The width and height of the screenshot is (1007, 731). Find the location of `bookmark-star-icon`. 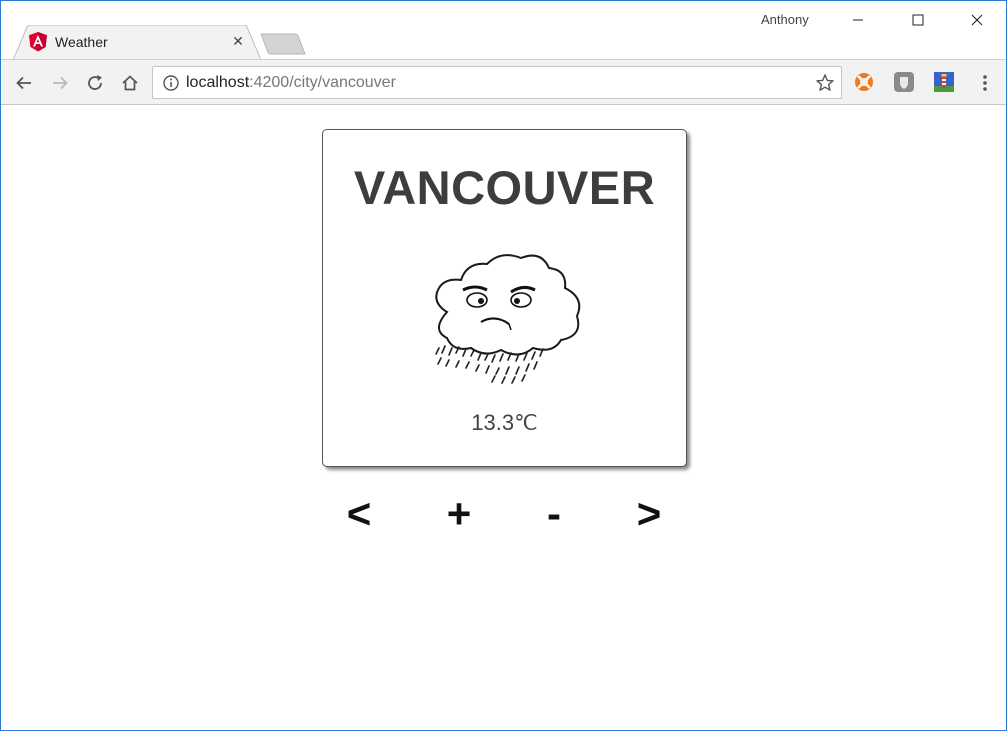

bookmark-star-icon is located at coordinates (825, 83).